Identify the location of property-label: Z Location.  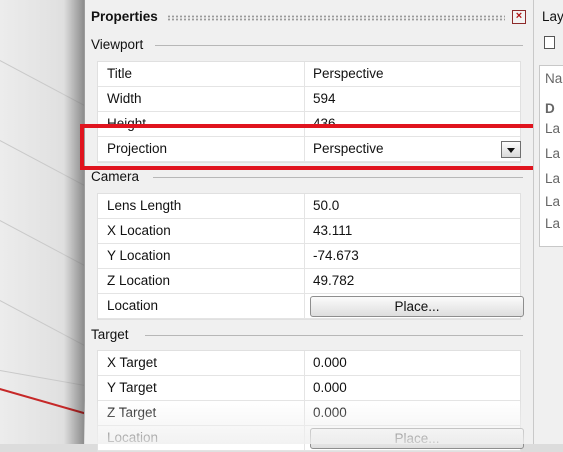
(139, 280).